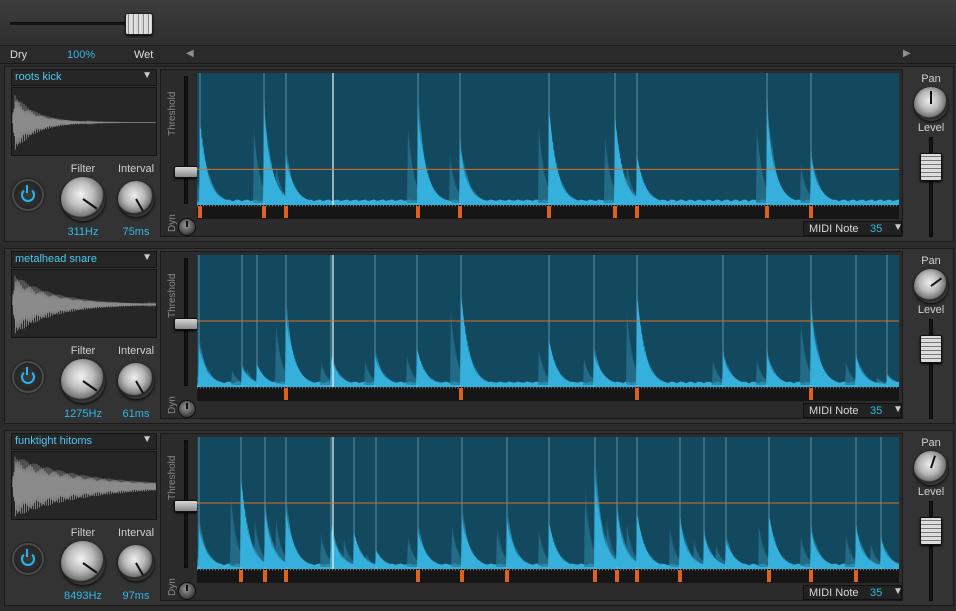  I want to click on scroll-right-icon: ▶, so click(907, 53).